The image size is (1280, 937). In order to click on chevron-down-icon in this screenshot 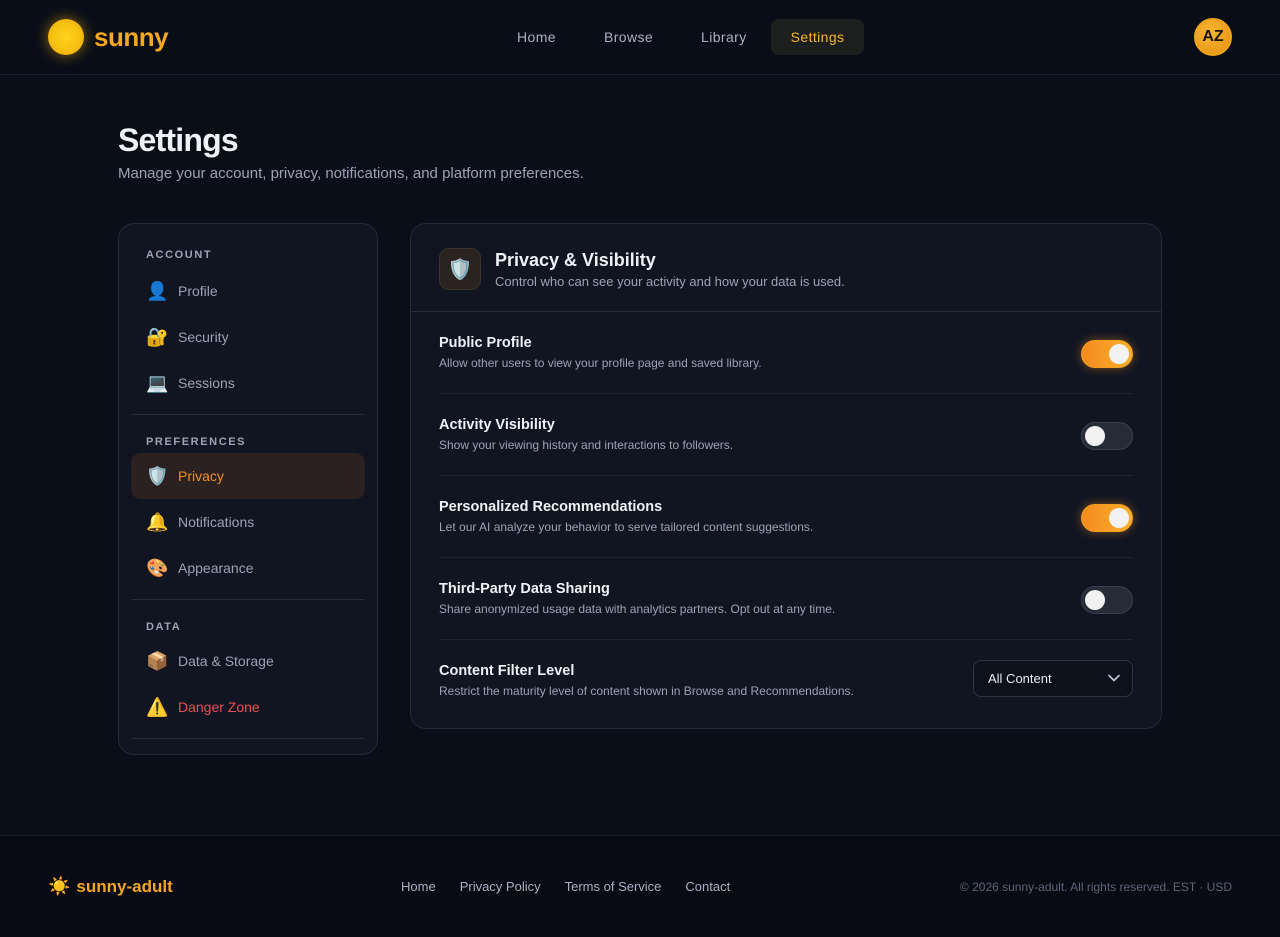, I will do `click(1114, 678)`.